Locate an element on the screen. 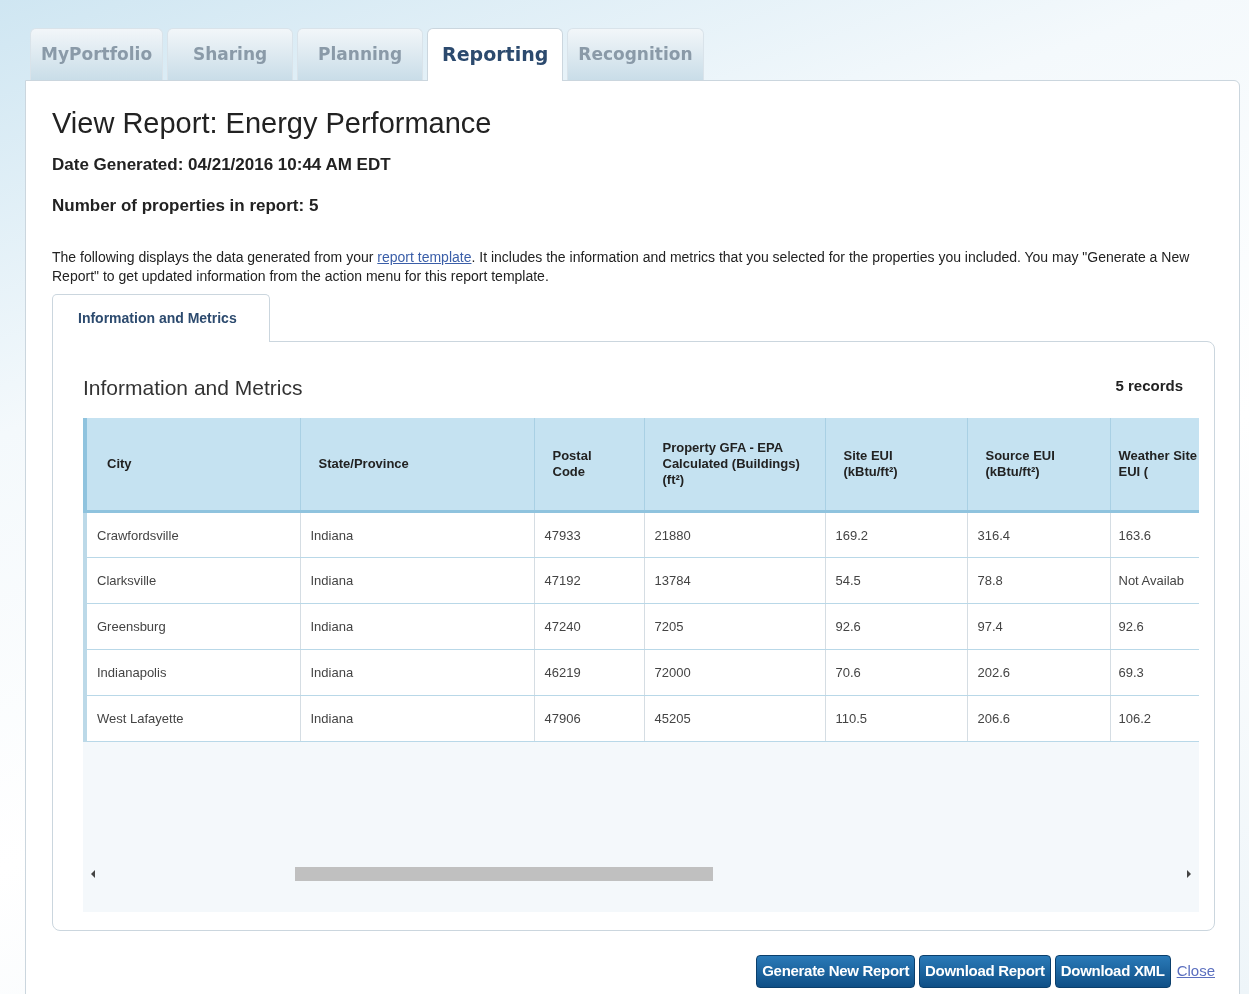 The height and width of the screenshot is (994, 1249). table-cell: Not Availab is located at coordinates (1154, 580).